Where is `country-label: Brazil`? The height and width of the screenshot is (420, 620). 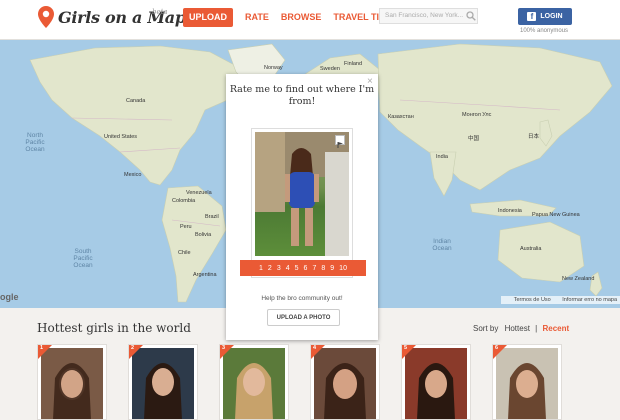
country-label: Brazil is located at coordinates (212, 217).